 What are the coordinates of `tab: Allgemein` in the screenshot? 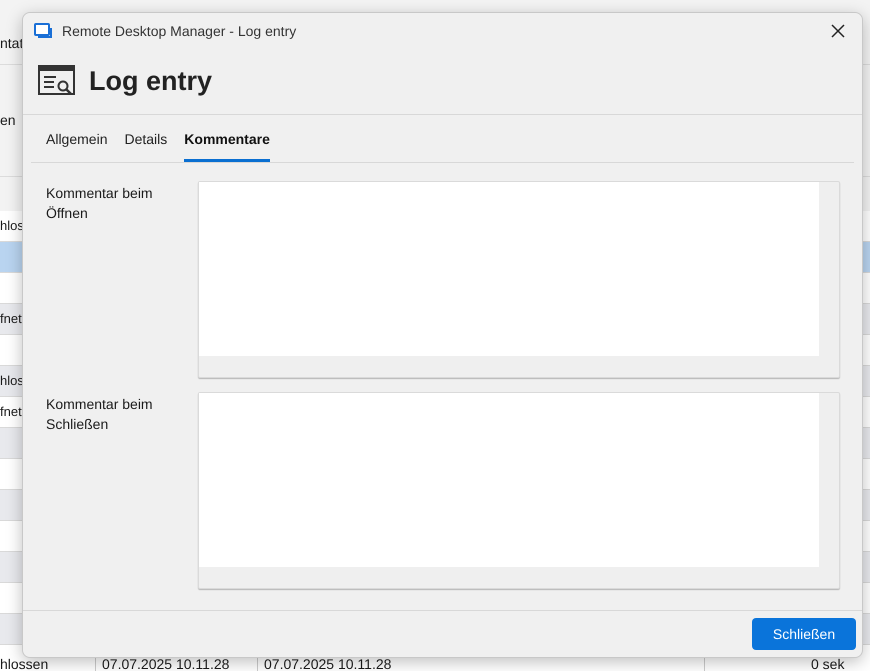 It's located at (77, 145).